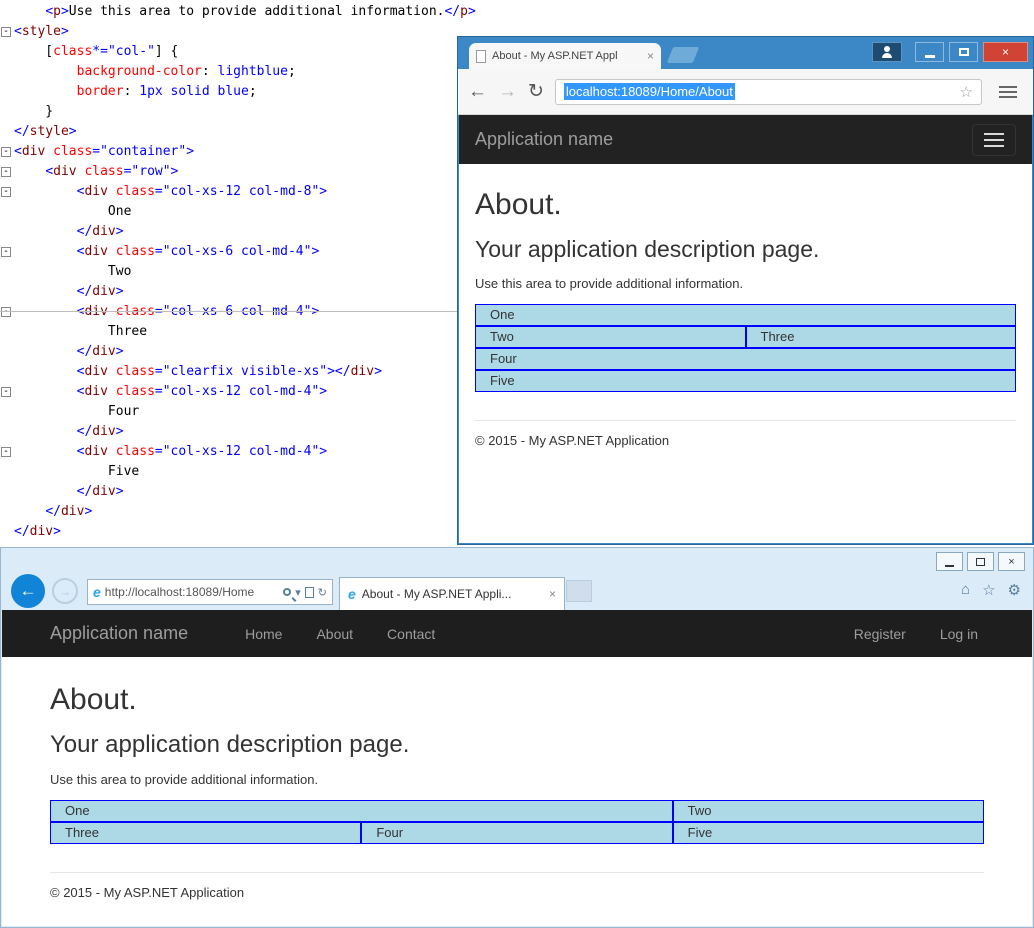 The height and width of the screenshot is (928, 1034). What do you see at coordinates (745, 53) in the screenshot?
I see `chrome-titlebar: About - My ASP.NET Appl × ×` at bounding box center [745, 53].